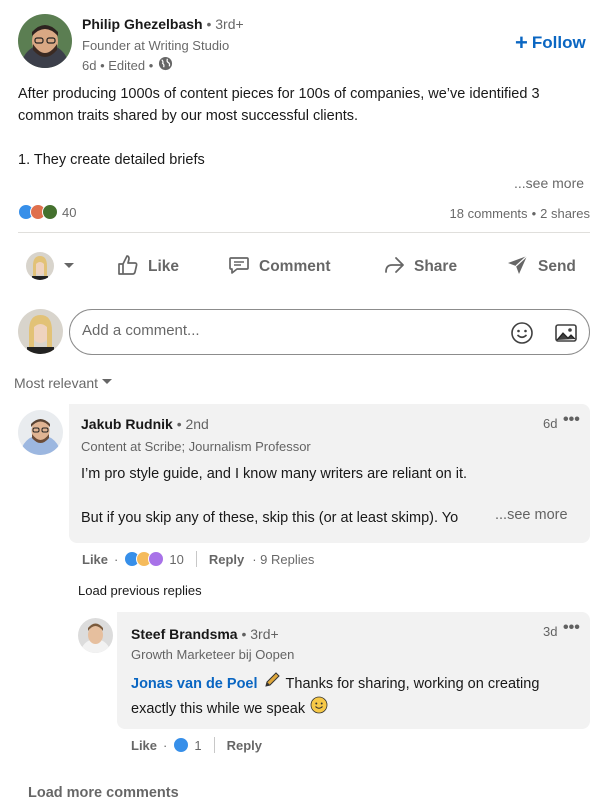 Image resolution: width=606 pixels, height=801 pixels. I want to click on reactions-summary: 40, so click(47, 212).